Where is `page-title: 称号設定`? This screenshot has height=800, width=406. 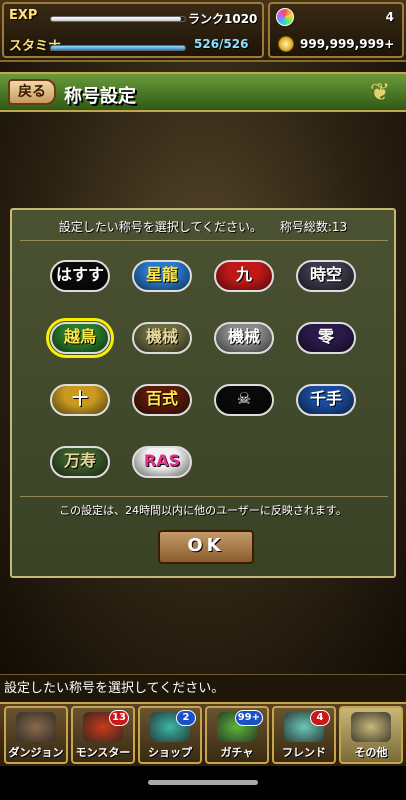 page-title: 称号設定 is located at coordinates (100, 96).